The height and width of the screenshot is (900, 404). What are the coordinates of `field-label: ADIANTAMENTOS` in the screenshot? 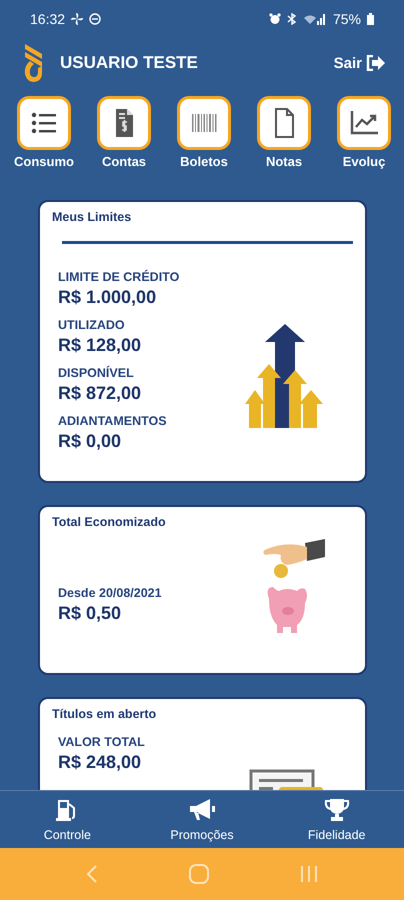 It's located at (113, 421).